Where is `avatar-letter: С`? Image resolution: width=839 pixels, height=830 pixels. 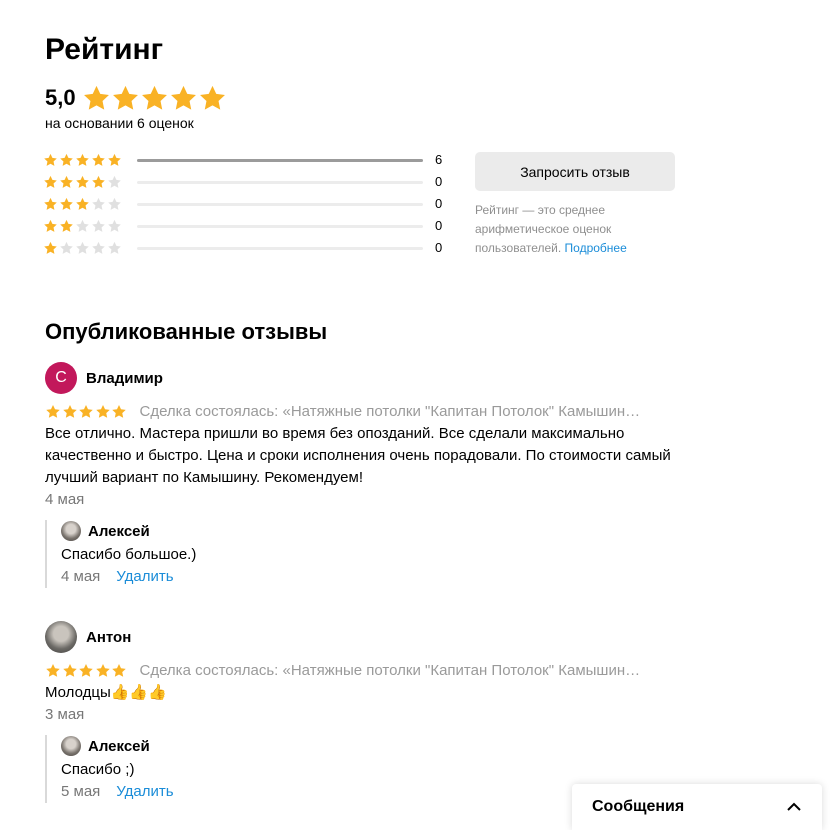 avatar-letter: С is located at coordinates (61, 377).